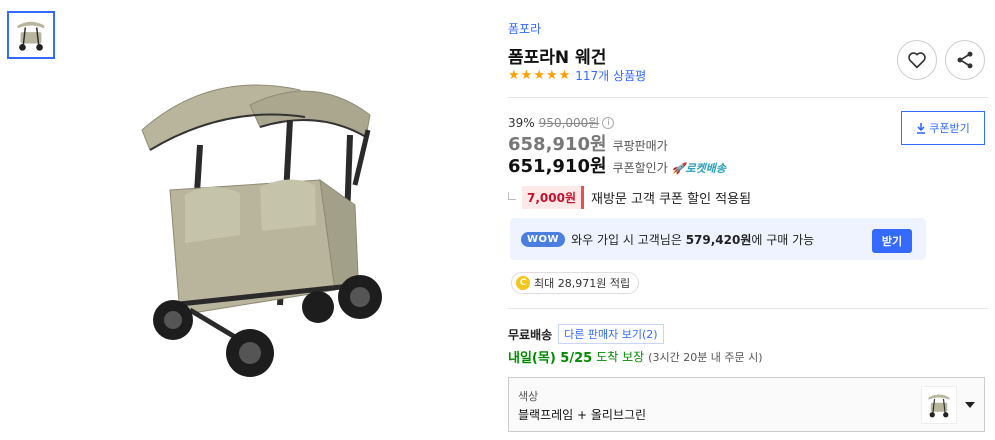 This screenshot has height=440, width=995. Describe the element at coordinates (553, 197) in the screenshot. I see `revisit-coupon-amount: 7,000원` at that location.